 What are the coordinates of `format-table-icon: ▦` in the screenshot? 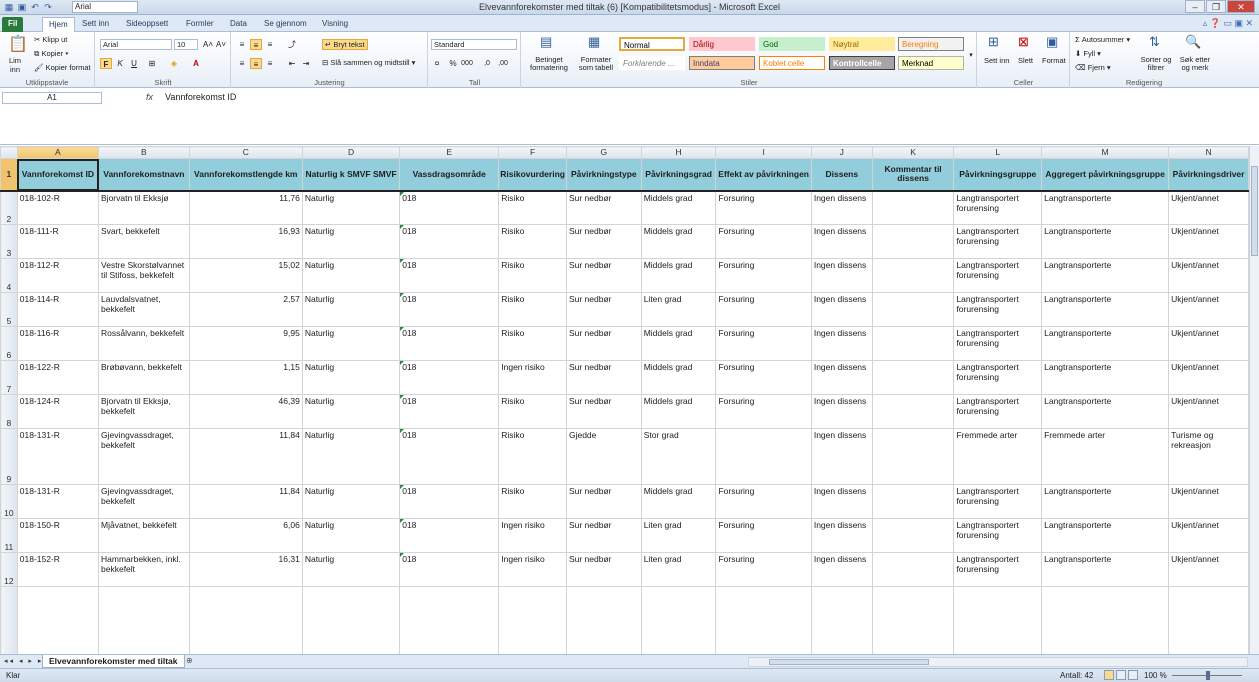 It's located at (594, 42).